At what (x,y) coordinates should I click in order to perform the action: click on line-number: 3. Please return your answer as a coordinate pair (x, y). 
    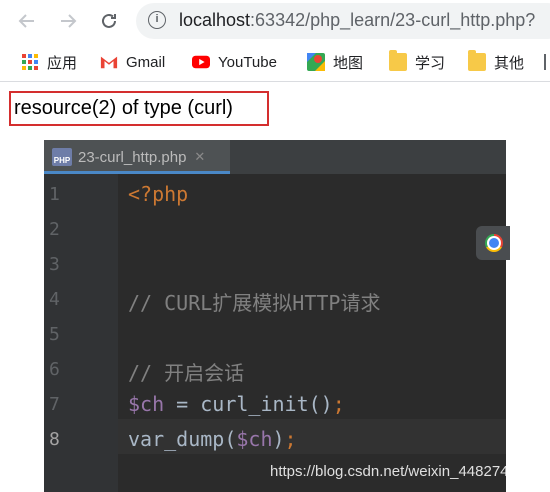
    Looking at the image, I should click on (54, 264).